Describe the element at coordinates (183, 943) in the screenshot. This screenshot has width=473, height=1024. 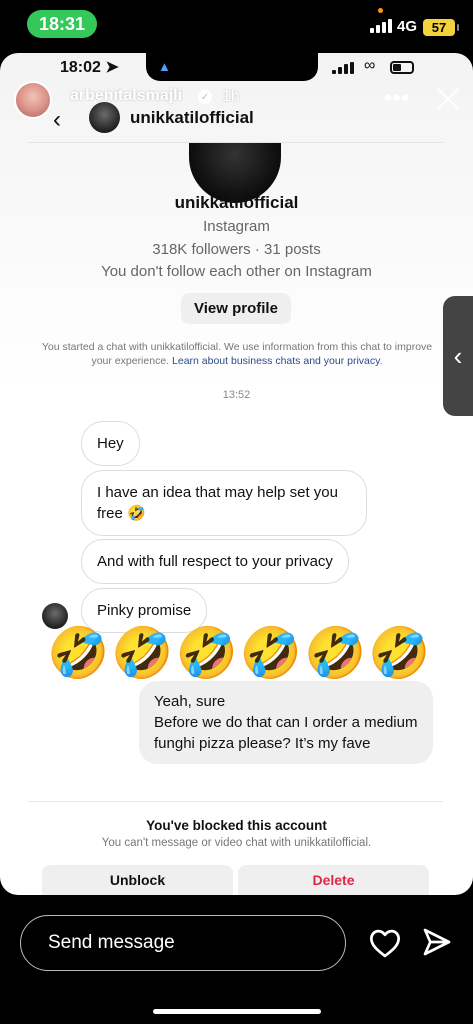
I see `send-message-input: Send message` at that location.